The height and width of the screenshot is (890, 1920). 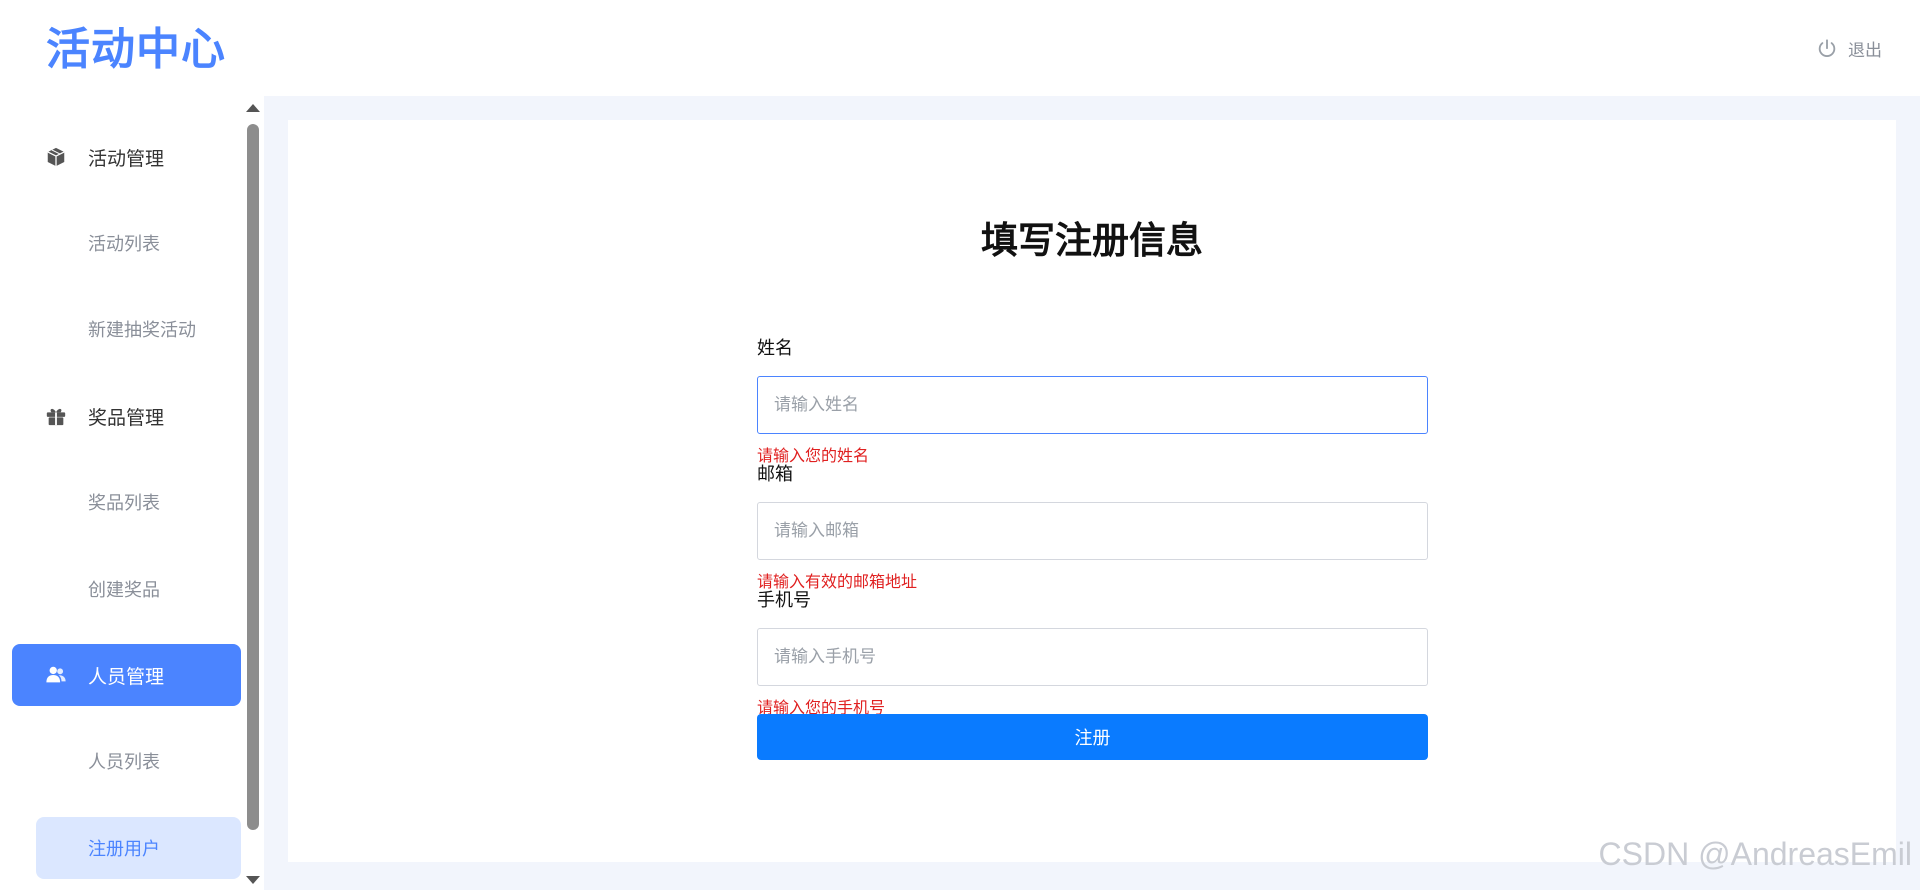 I want to click on power-icon, so click(x=1827, y=47).